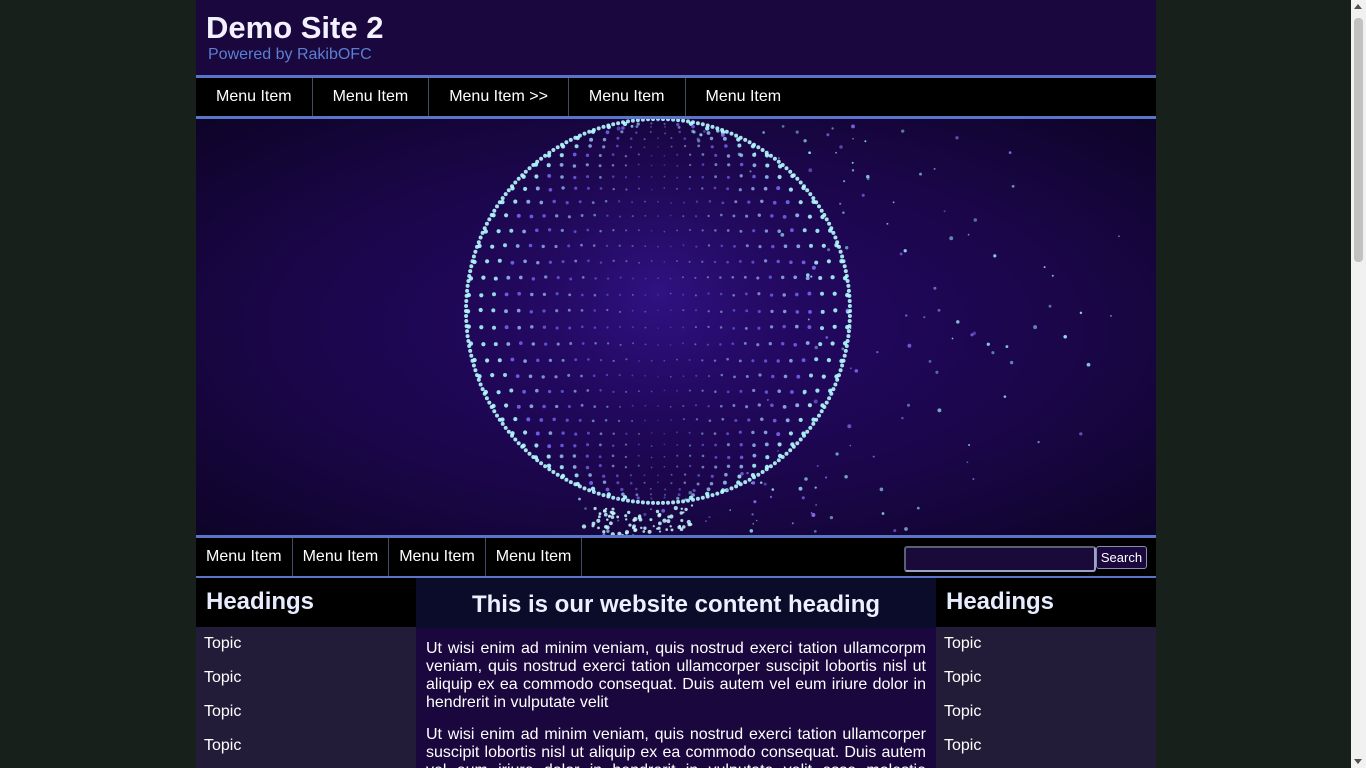 The width and height of the screenshot is (1366, 768). I want to click on right-sidebar: Headings Topic Topic Topic Topic, so click(1046, 673).